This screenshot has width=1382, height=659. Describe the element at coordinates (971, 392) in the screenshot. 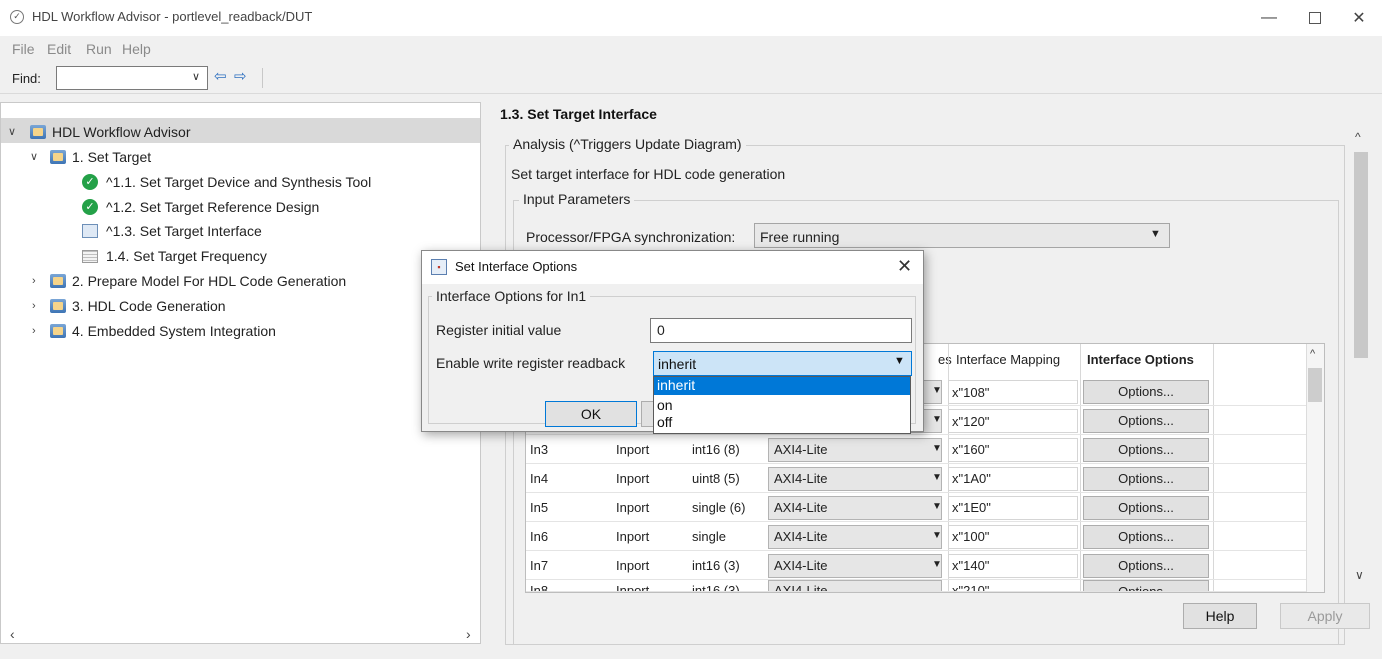

I see `mapping-value: x"108"` at that location.